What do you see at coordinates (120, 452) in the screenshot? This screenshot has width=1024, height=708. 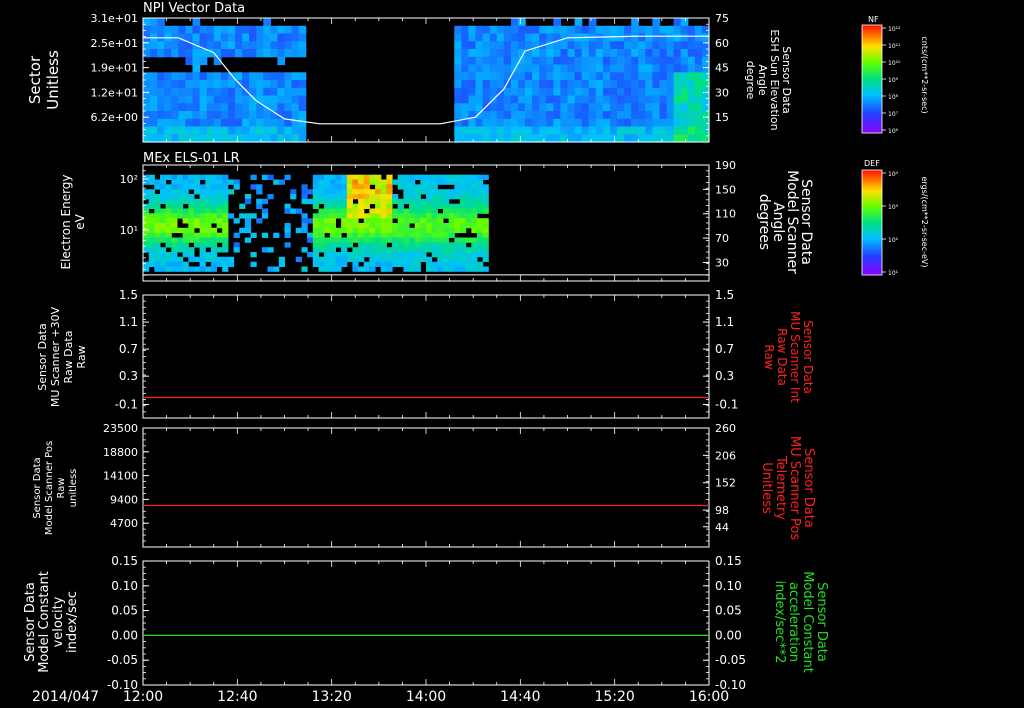 I see `y-tick-label: 18800` at bounding box center [120, 452].